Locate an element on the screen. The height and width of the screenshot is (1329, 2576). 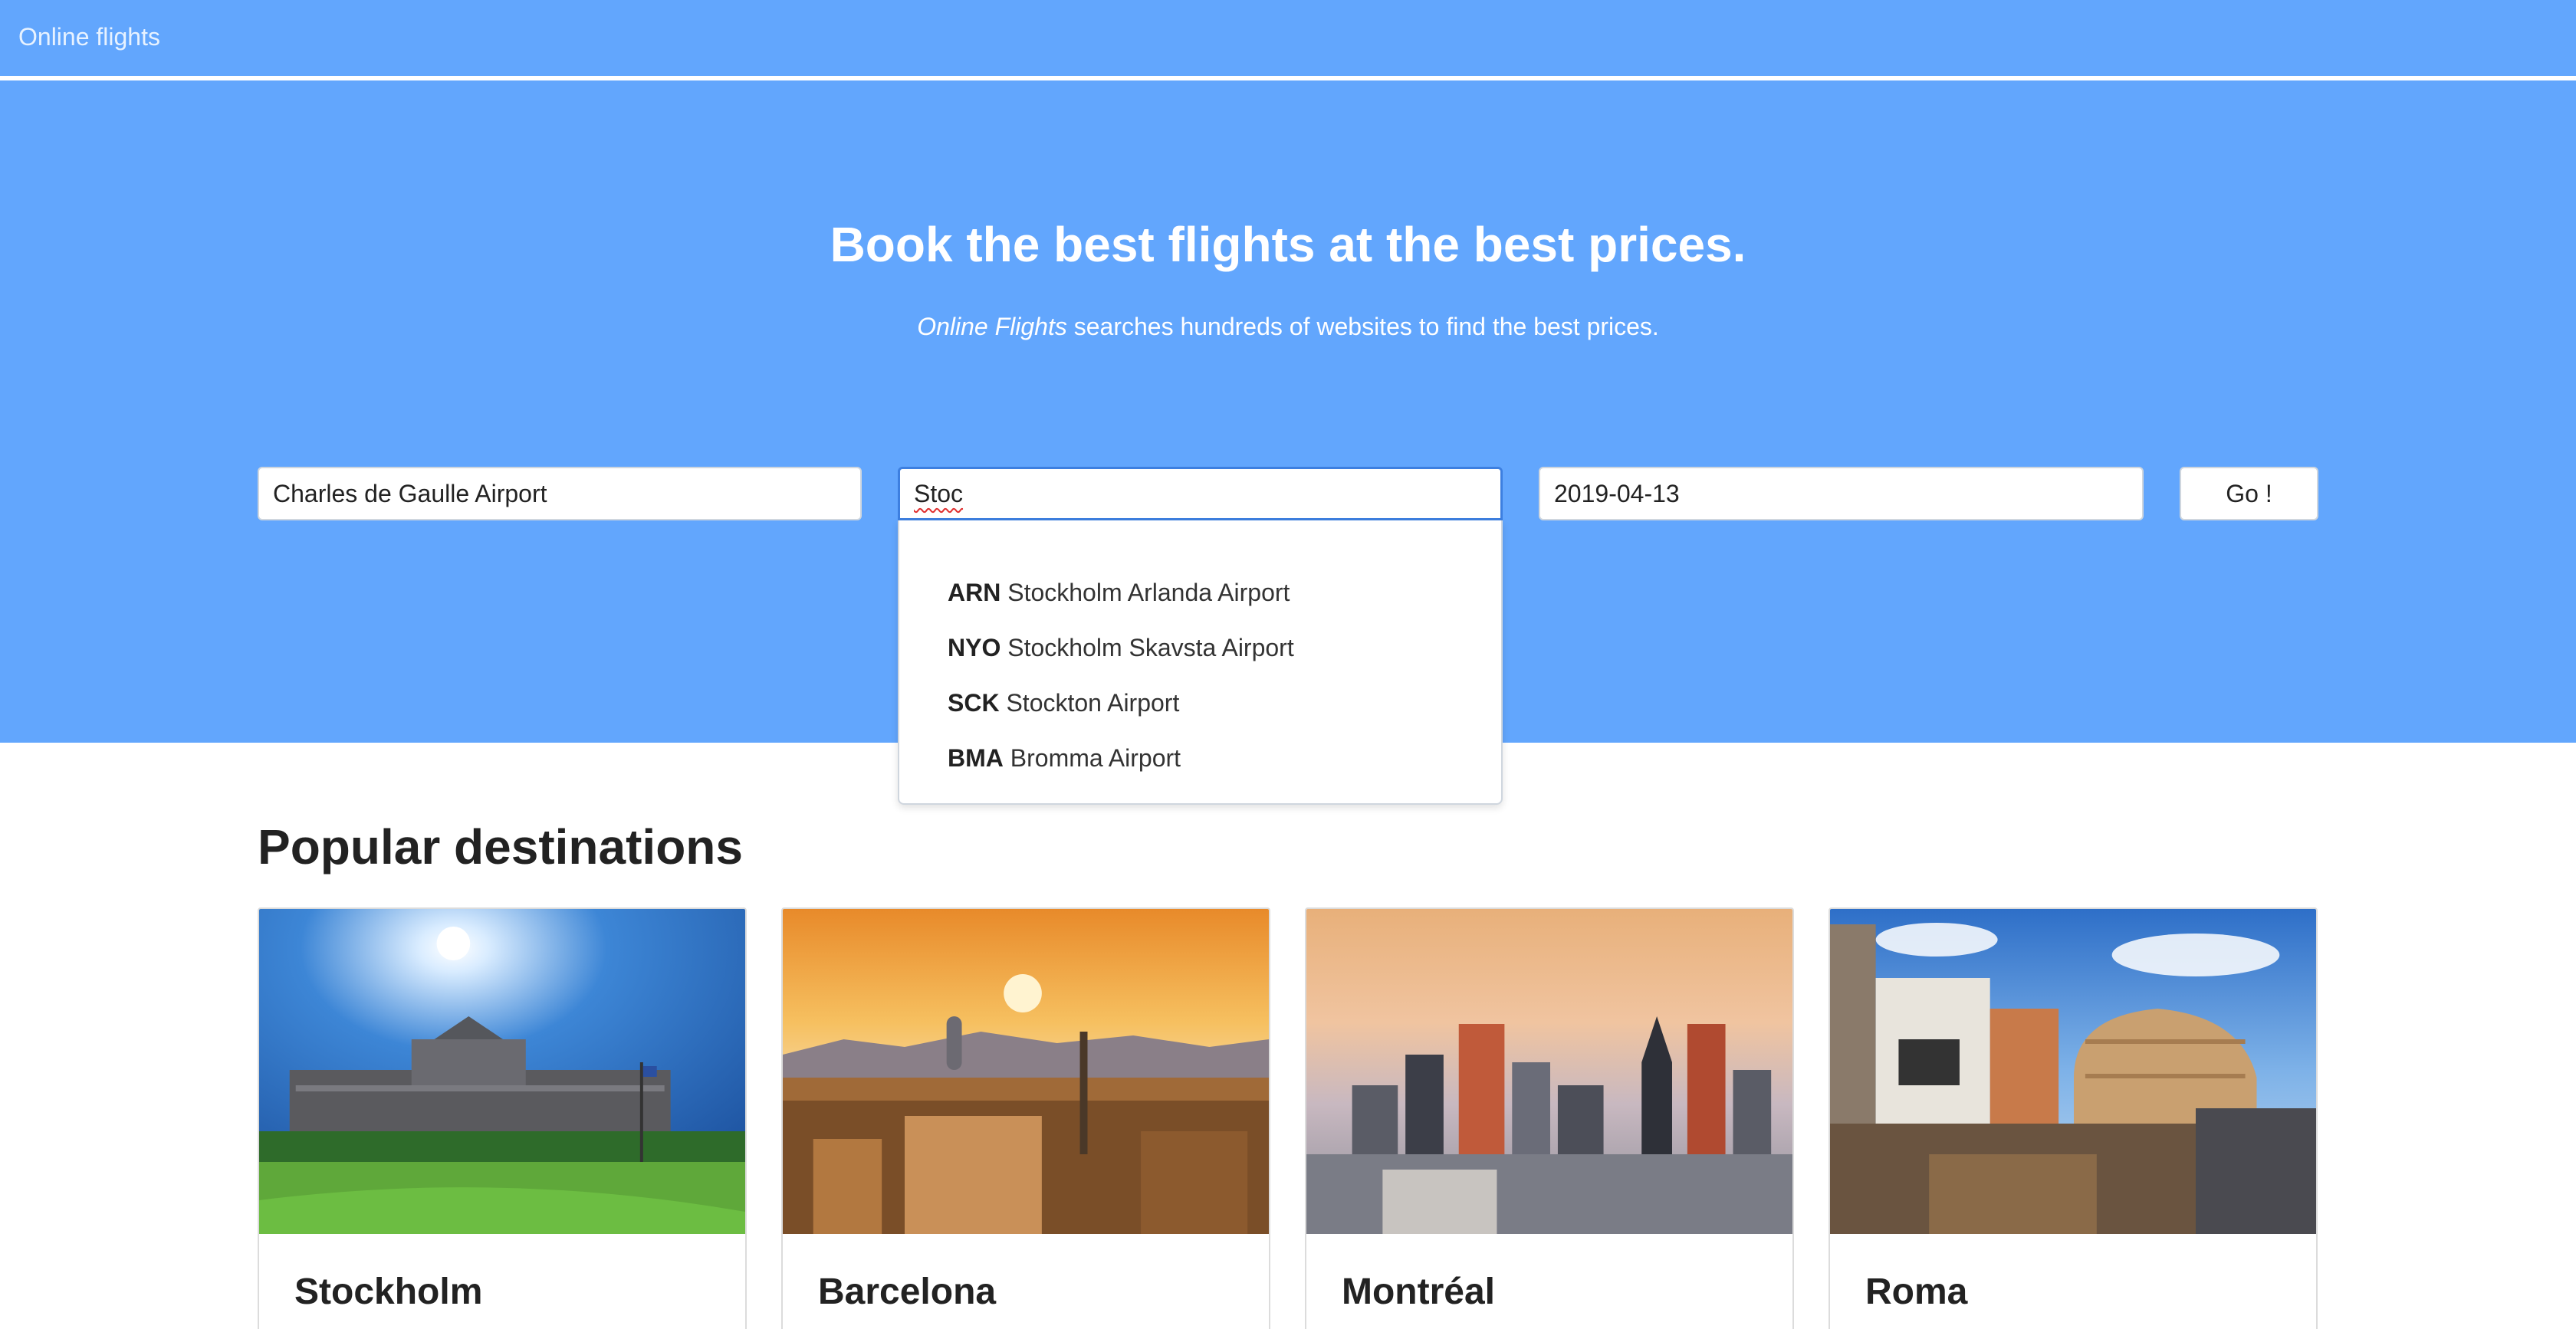
suggestion-name: Bromma Airport is located at coordinates (1096, 758).